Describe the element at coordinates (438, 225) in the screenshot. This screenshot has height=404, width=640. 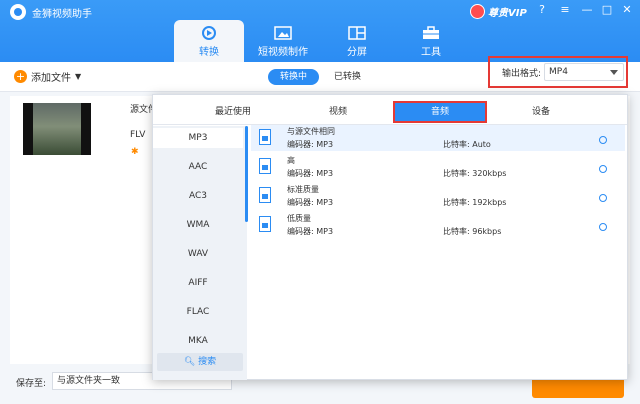
I see `preset-item: 低质量 编码器: MP3 比特率: 96kbps` at that location.